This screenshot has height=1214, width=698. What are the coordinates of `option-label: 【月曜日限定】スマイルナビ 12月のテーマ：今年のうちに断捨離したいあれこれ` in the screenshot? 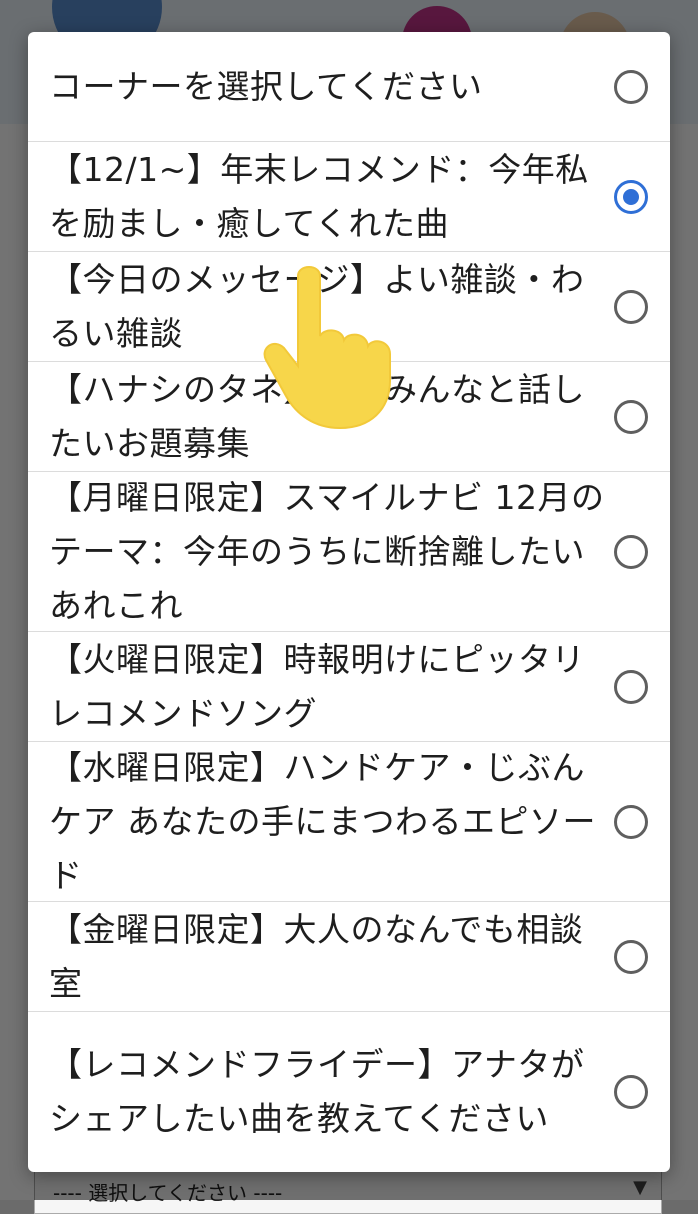 It's located at (327, 551).